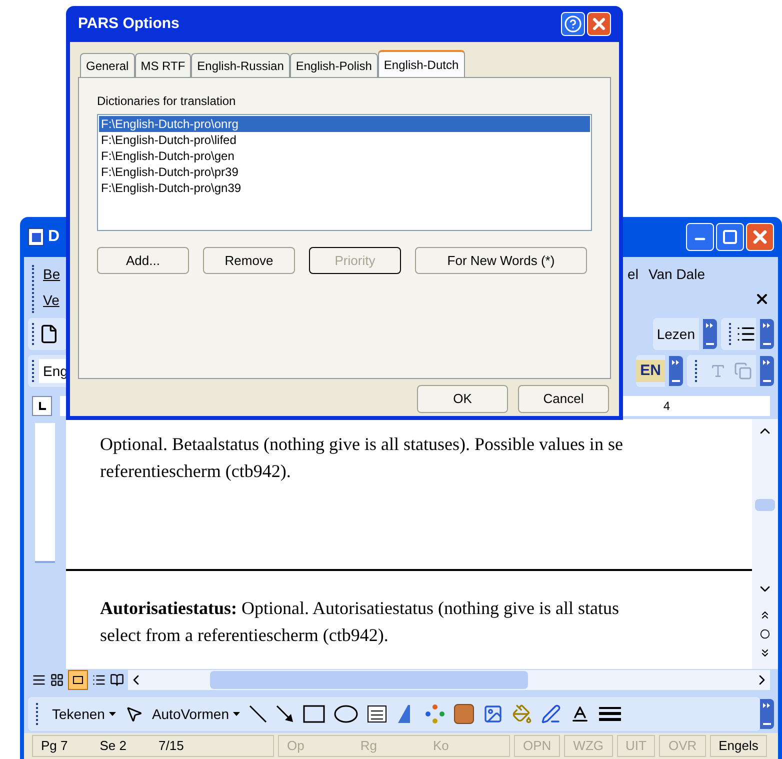  What do you see at coordinates (39, 680) in the screenshot?
I see `normal-view-icon` at bounding box center [39, 680].